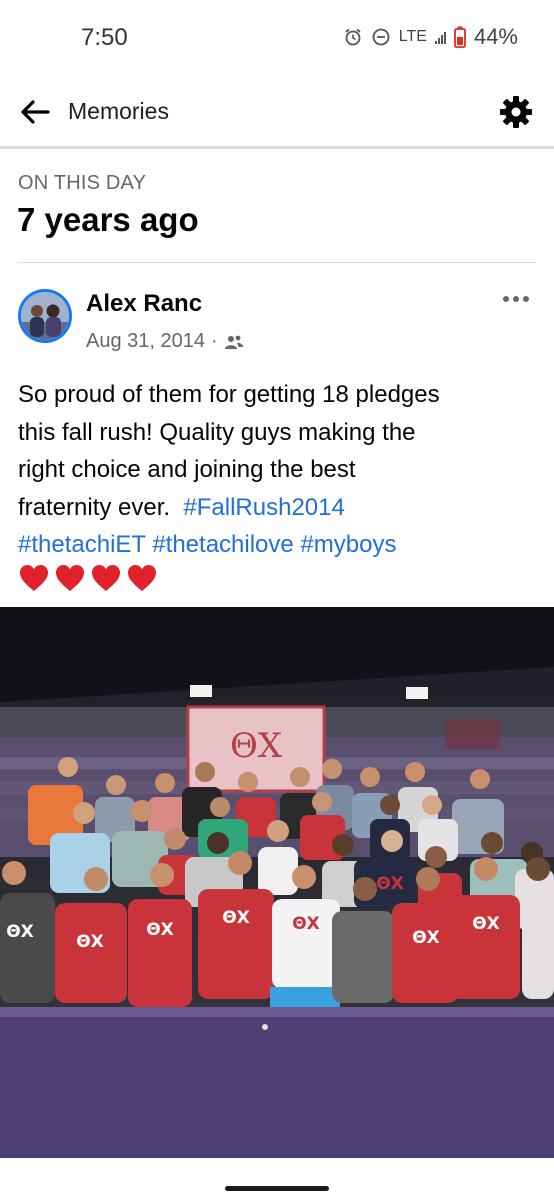 The height and width of the screenshot is (1200, 554). What do you see at coordinates (348, 544) in the screenshot?
I see `hashtag-link: #myboys` at bounding box center [348, 544].